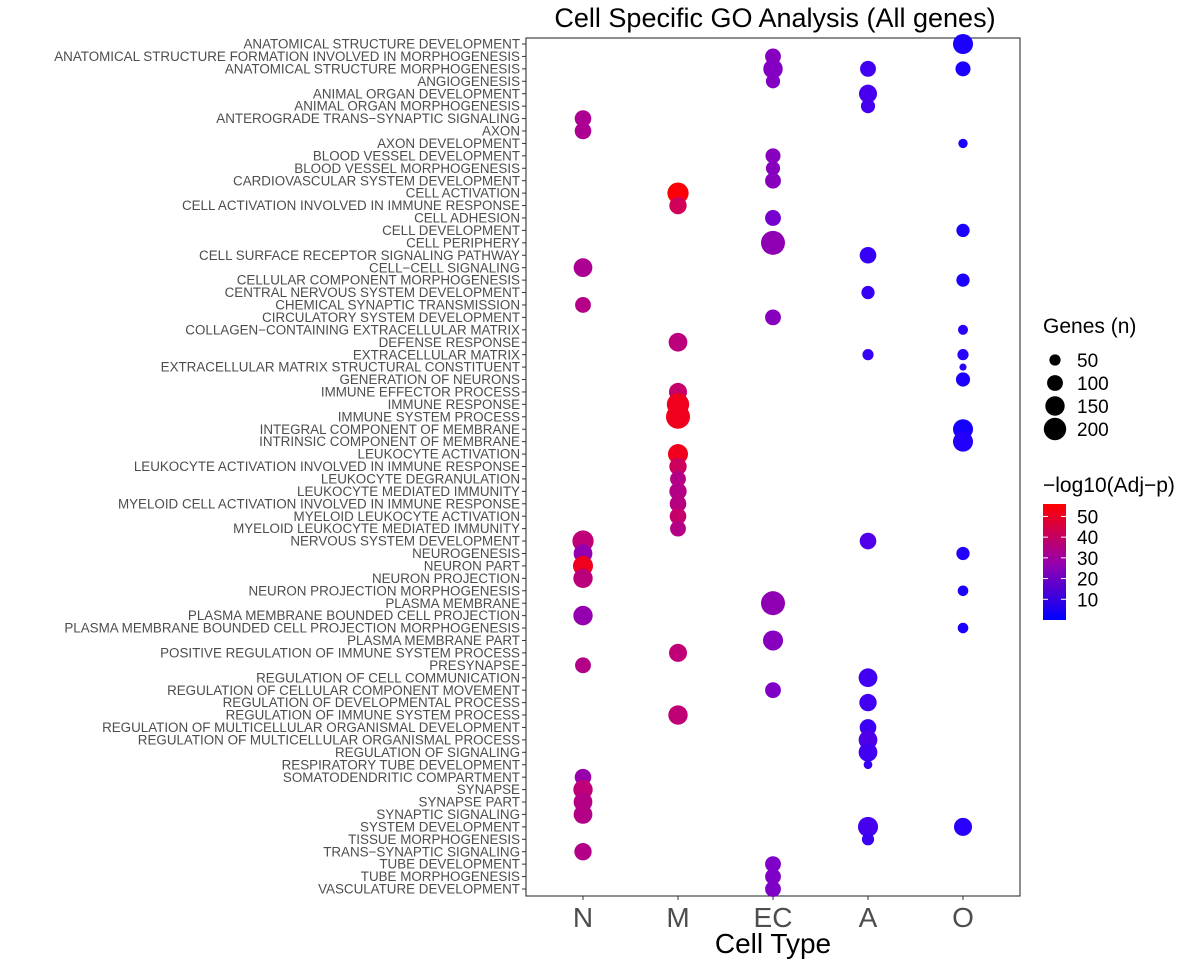  Describe the element at coordinates (1109, 485) in the screenshot. I see `color-legend-title: −log10(Adj−p)` at that location.